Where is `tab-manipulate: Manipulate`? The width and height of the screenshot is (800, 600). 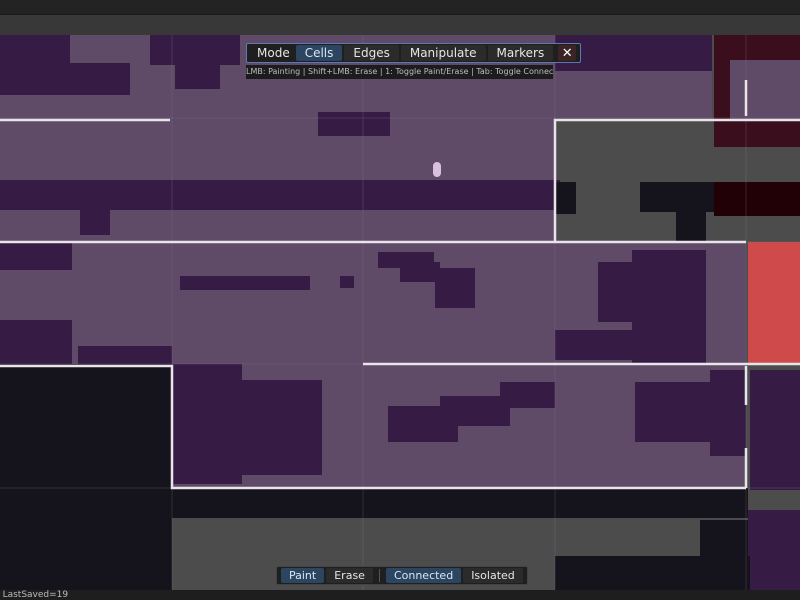 tab-manipulate: Manipulate is located at coordinates (443, 53).